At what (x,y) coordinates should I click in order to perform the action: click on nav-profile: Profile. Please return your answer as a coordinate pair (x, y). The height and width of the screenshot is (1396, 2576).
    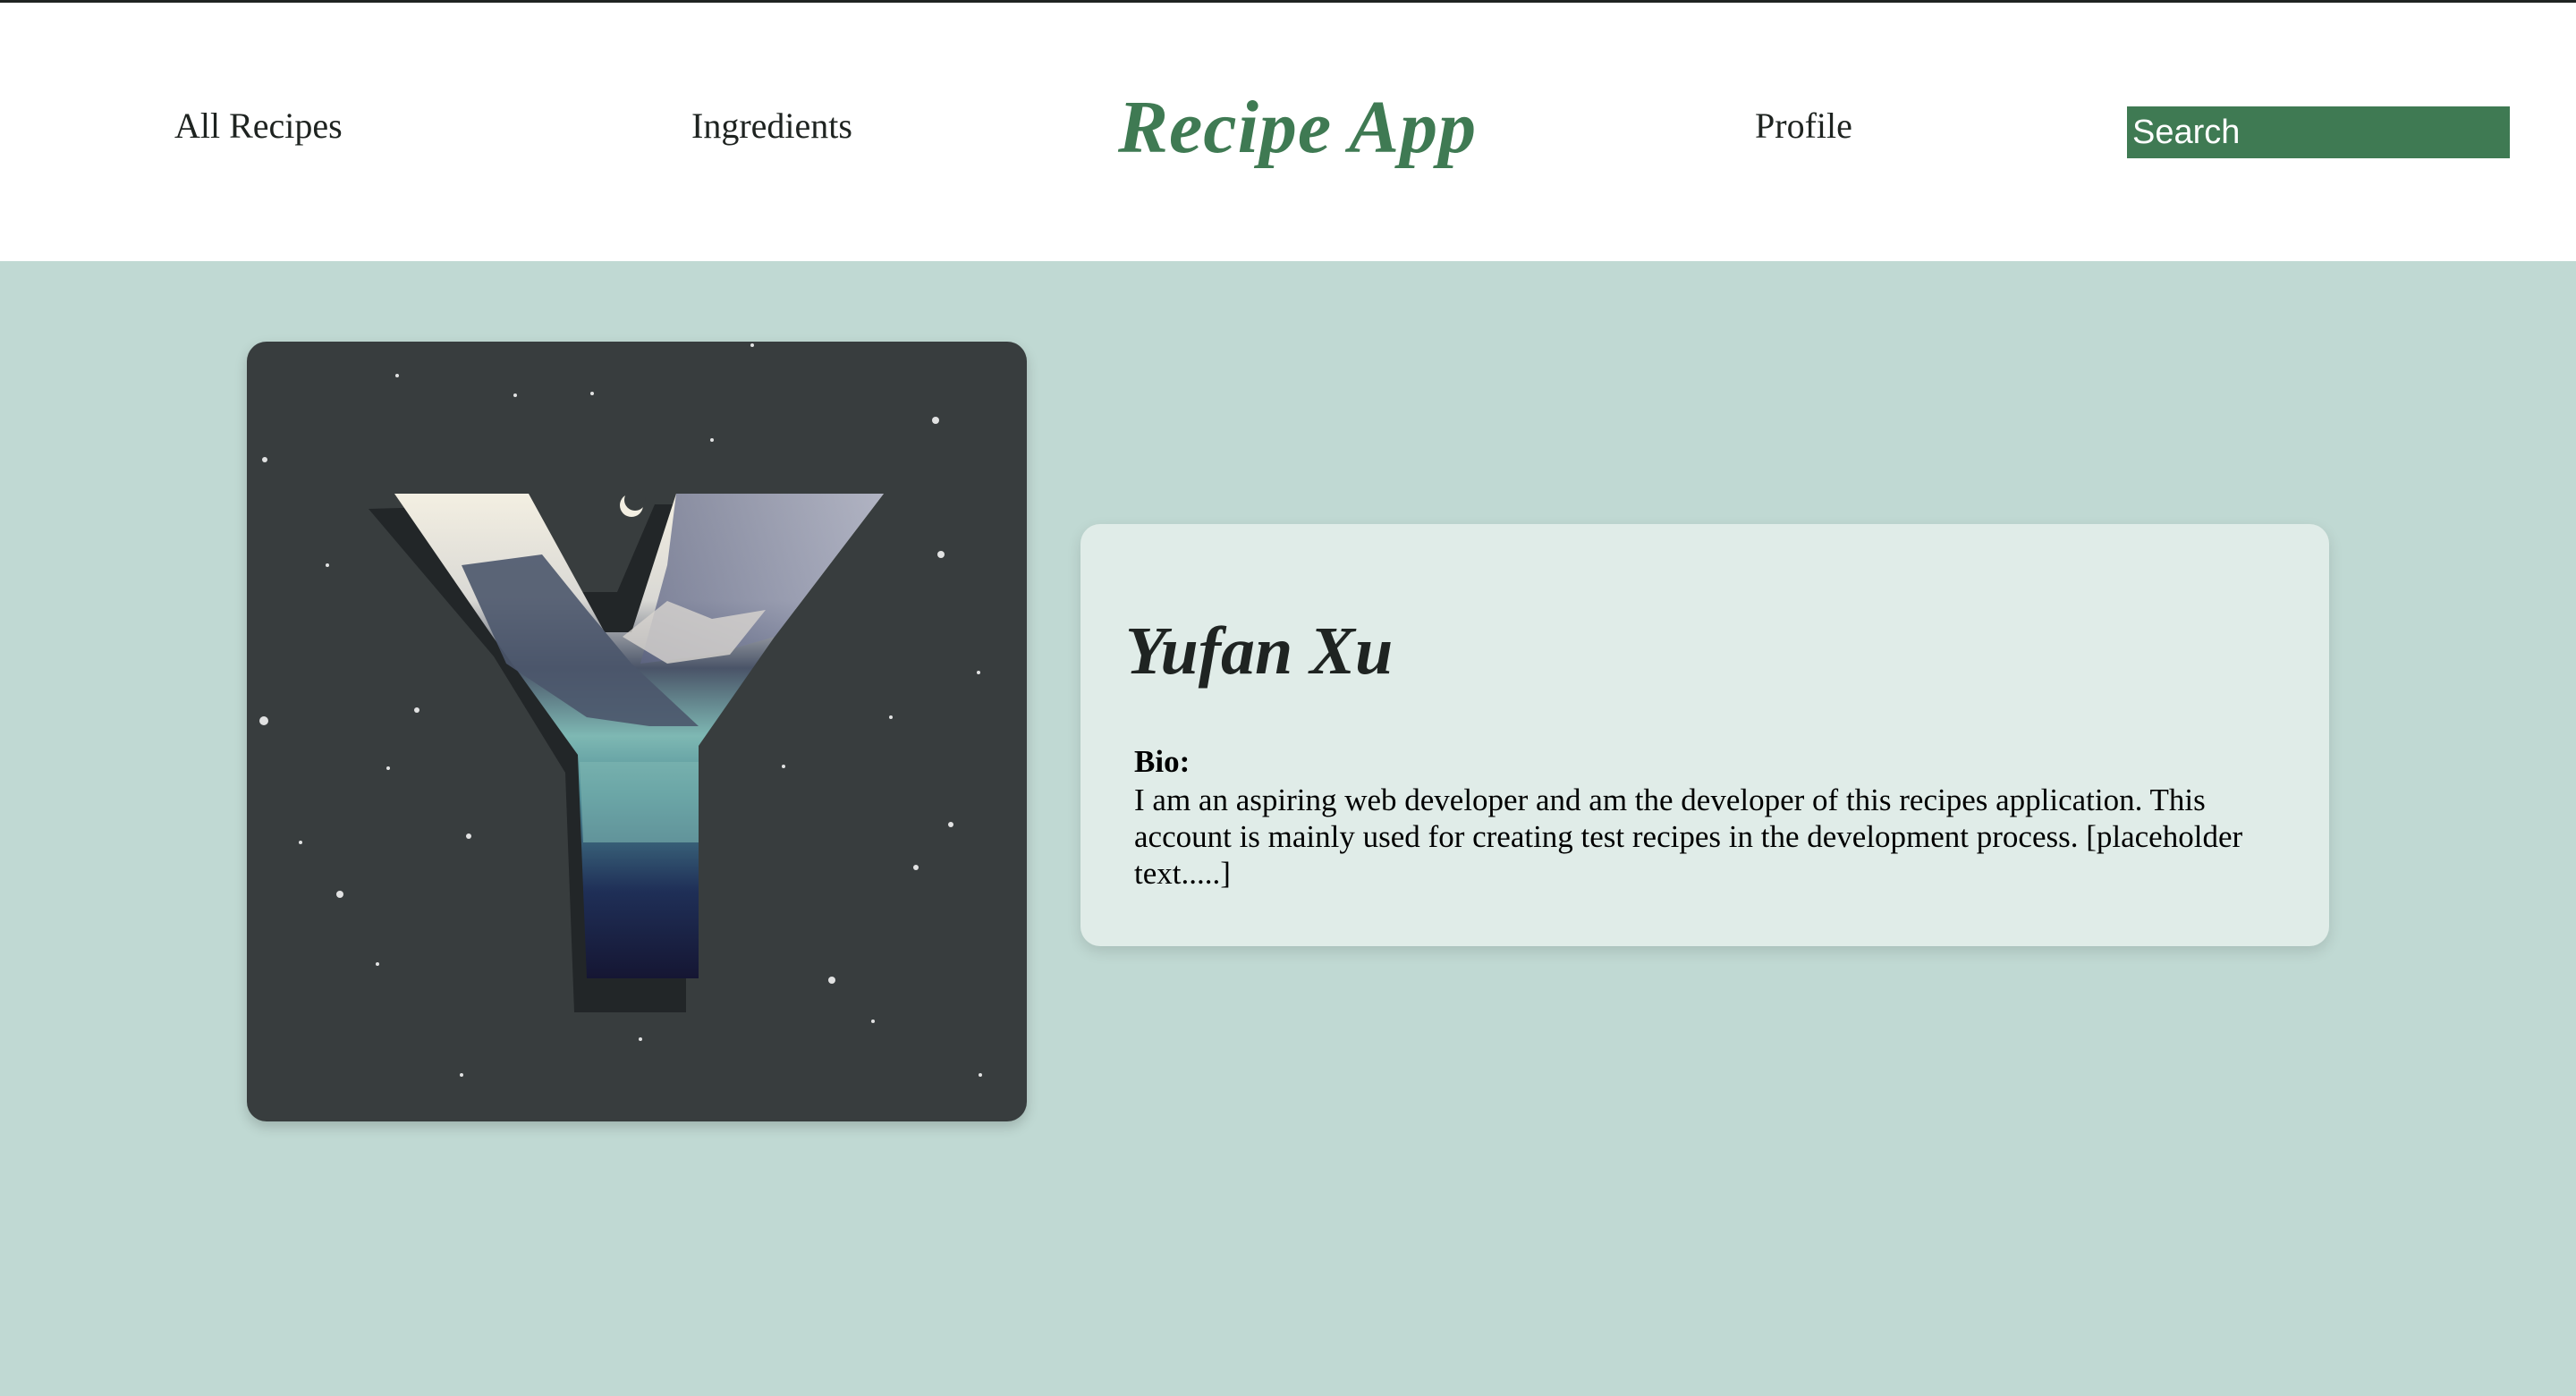
    Looking at the image, I should click on (1803, 126).